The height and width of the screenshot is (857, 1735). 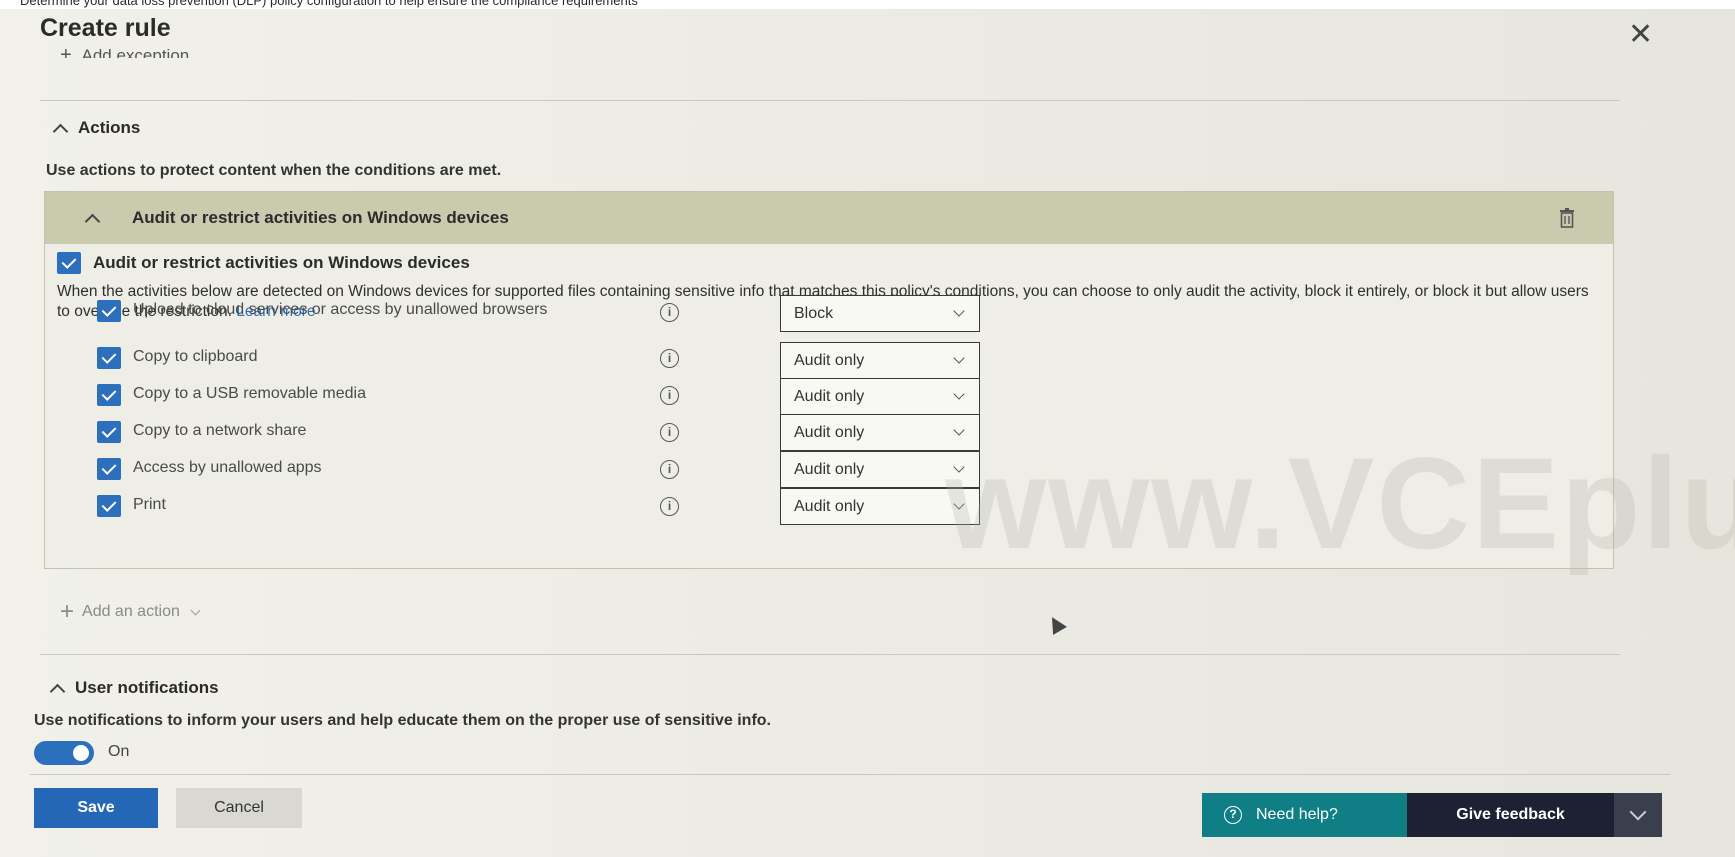 I want to click on actions-section-toggle: Actions, so click(x=96, y=128).